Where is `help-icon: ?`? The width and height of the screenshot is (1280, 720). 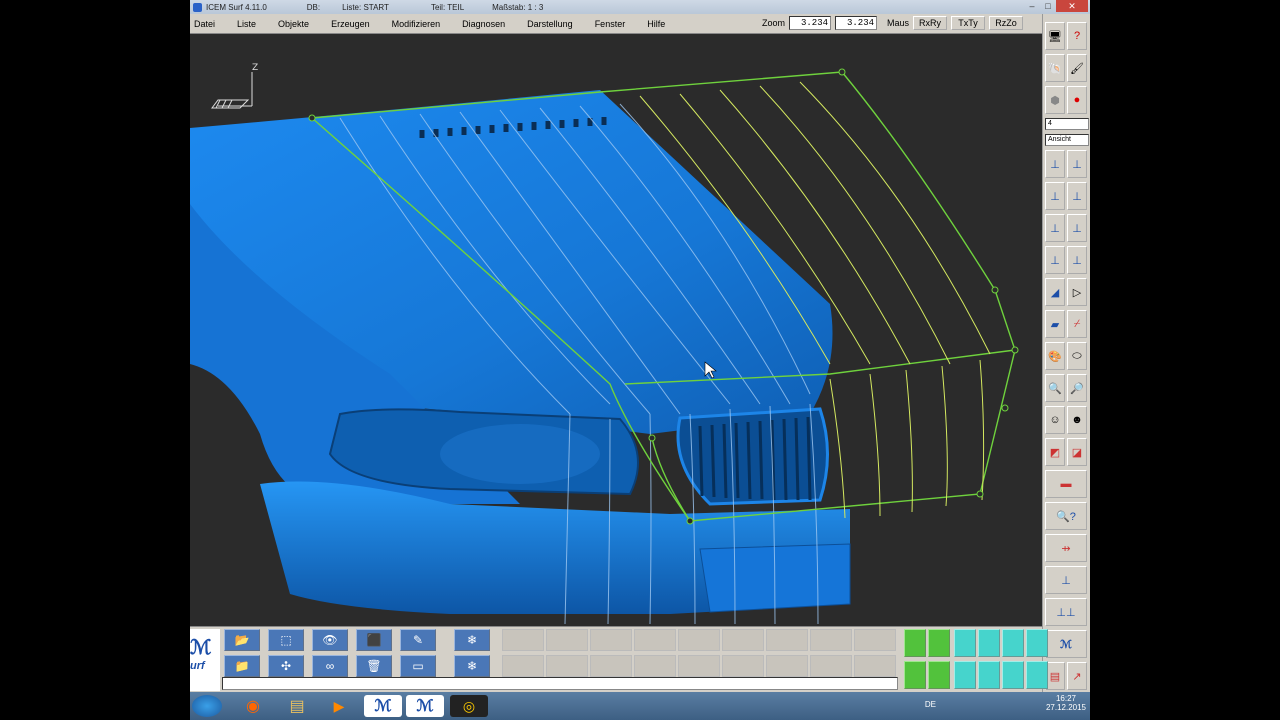 help-icon: ? is located at coordinates (1077, 36).